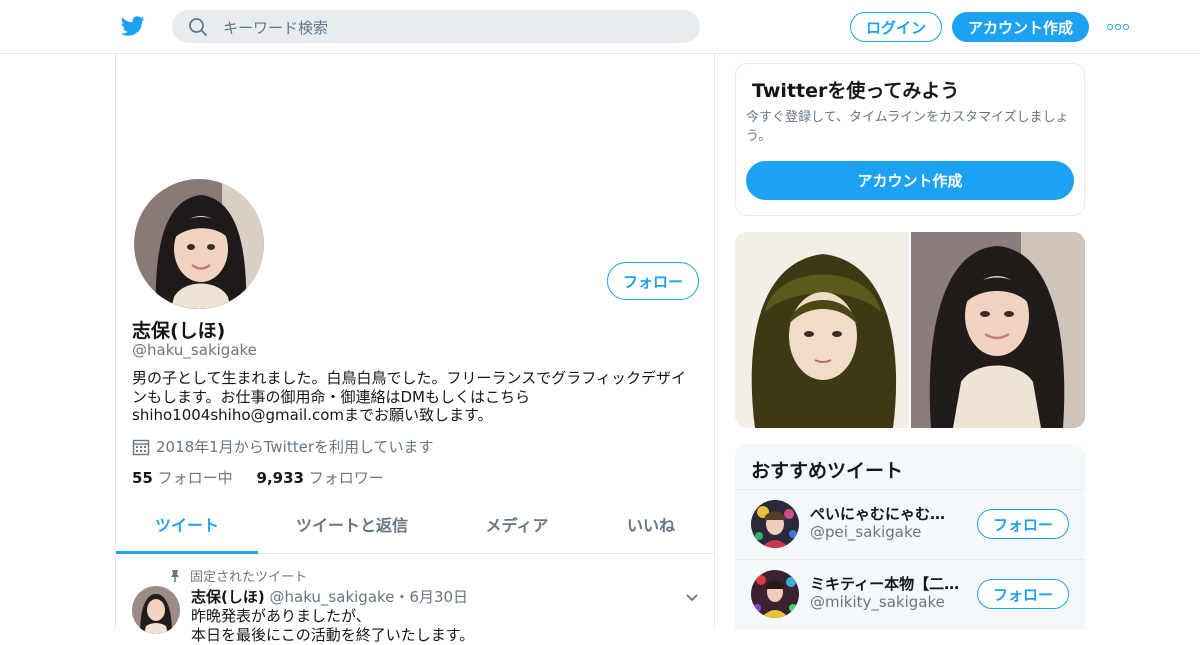 The width and height of the screenshot is (1200, 645). I want to click on join-date: 2018年1月からTwitterを利用しています, so click(283, 446).